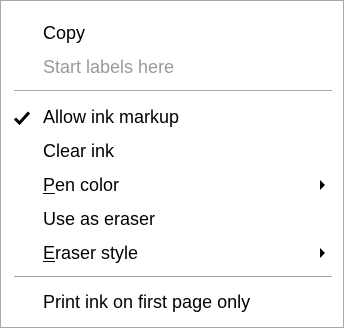  I want to click on label-text: en color, so click(87, 185).